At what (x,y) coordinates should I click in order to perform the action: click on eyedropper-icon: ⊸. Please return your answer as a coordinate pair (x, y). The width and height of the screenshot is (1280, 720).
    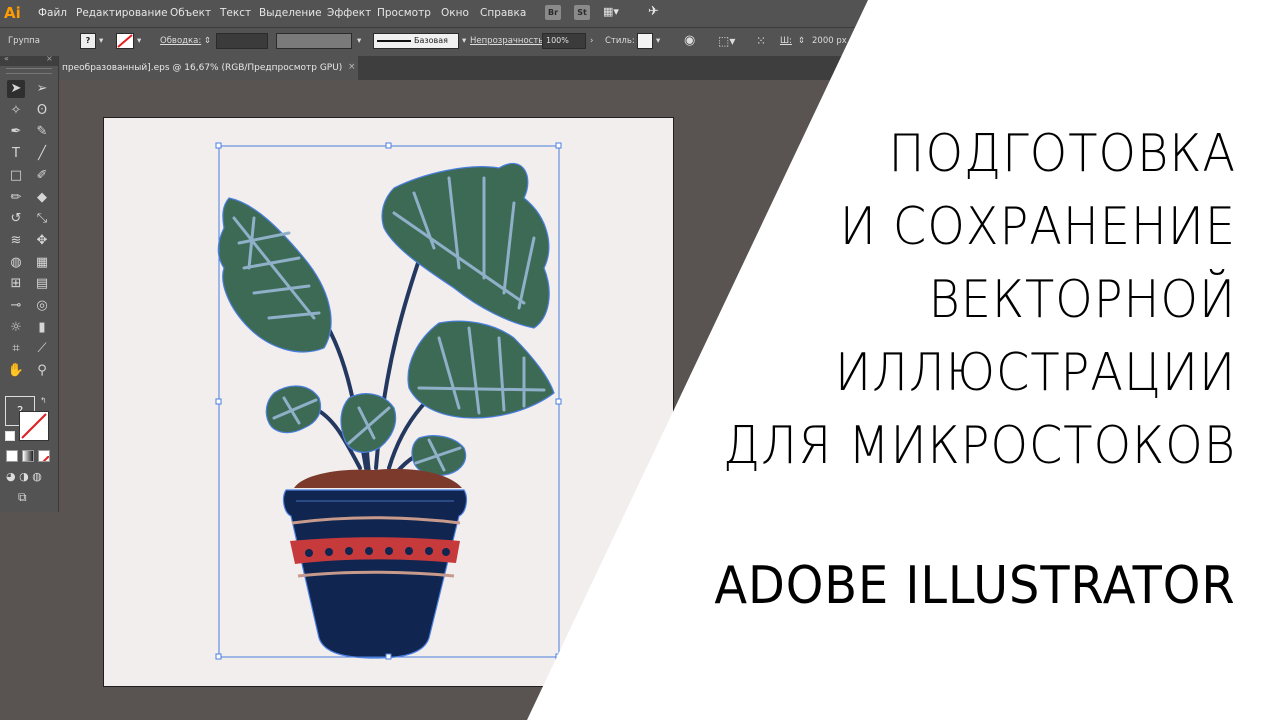
    Looking at the image, I should click on (16, 306).